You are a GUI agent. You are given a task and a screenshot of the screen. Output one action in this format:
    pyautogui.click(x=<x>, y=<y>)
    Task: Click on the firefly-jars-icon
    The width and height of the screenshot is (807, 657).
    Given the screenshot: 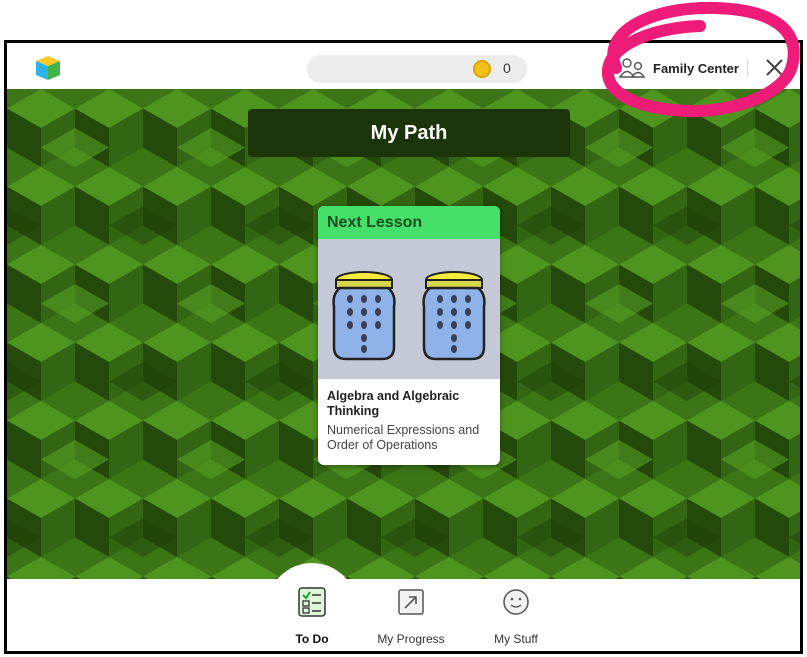 What is the action you would take?
    pyautogui.click(x=409, y=316)
    